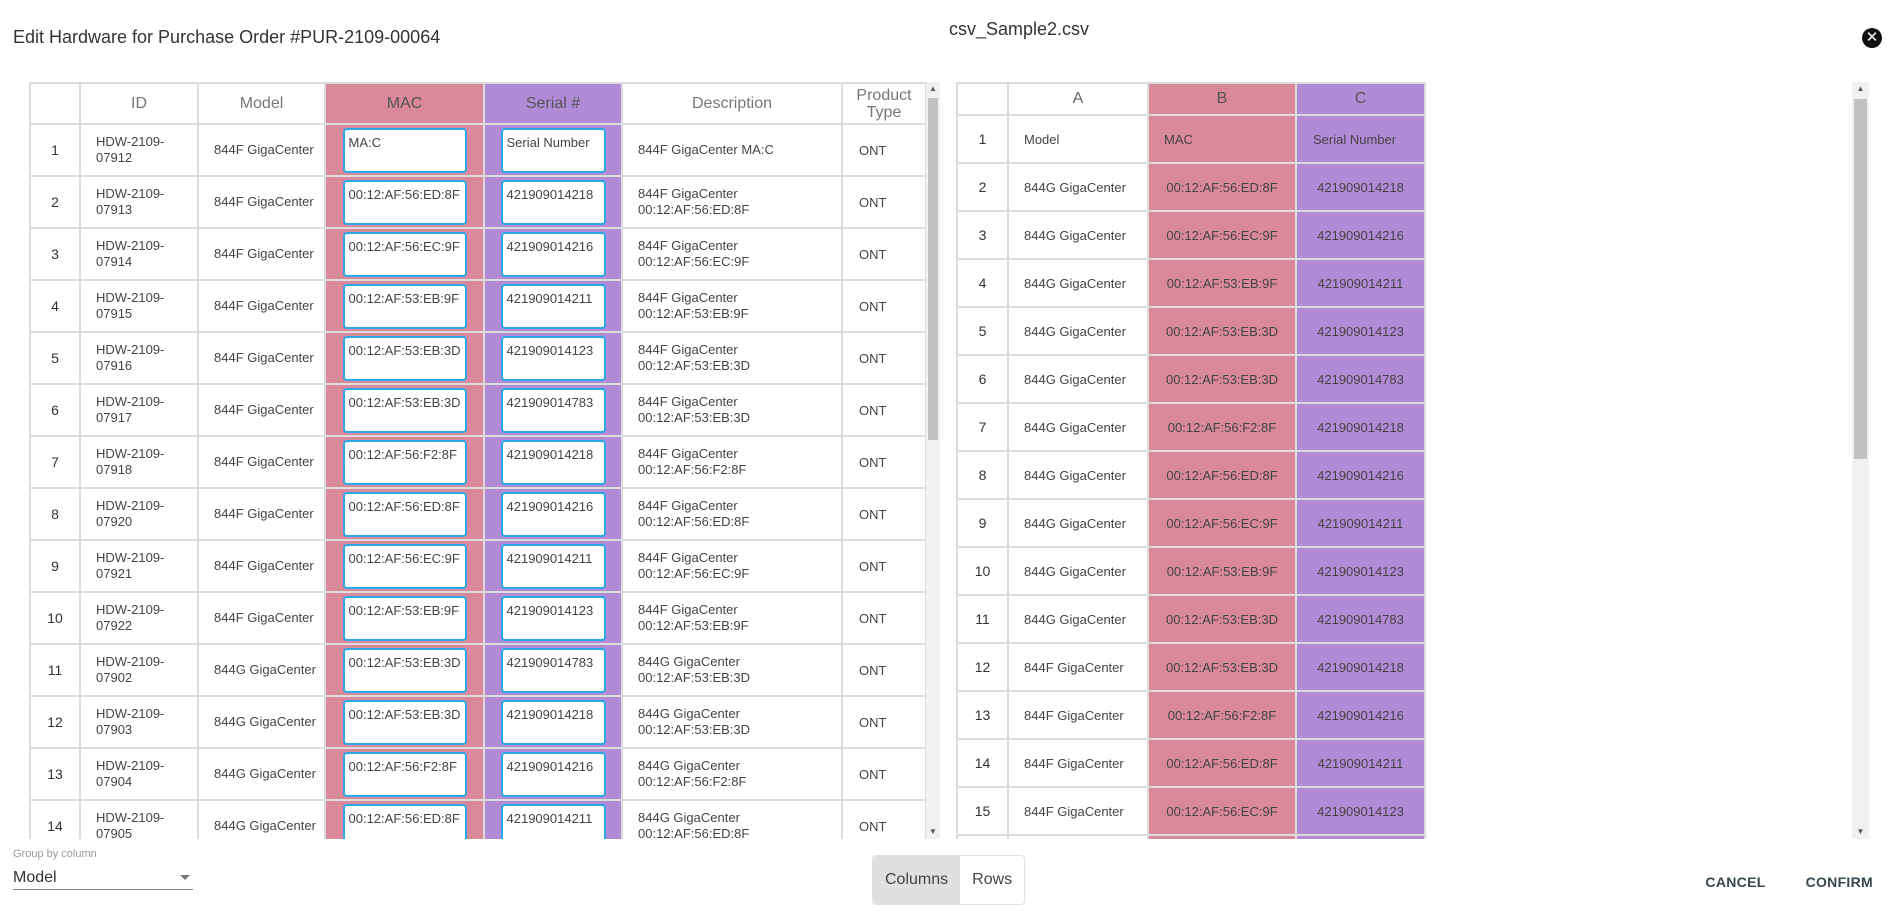 The image size is (1891, 919). Describe the element at coordinates (139, 103) in the screenshot. I see `col-header-id: ID` at that location.